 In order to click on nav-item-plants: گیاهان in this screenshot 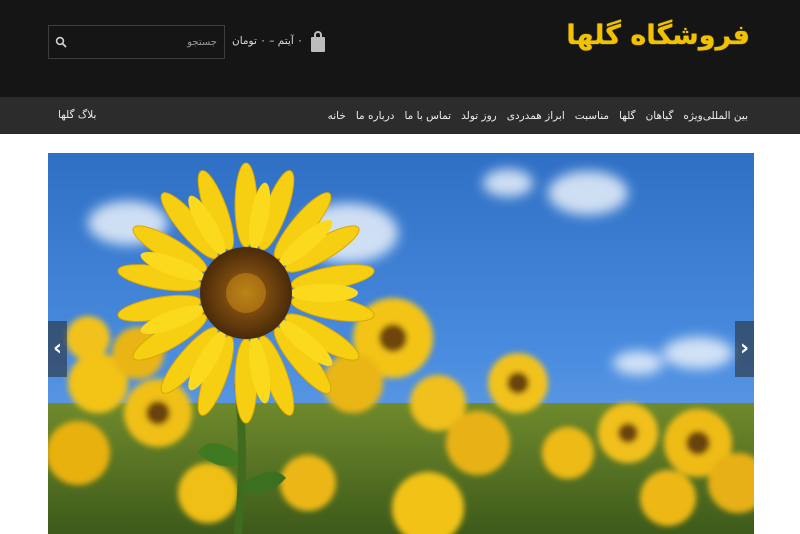, I will do `click(660, 116)`.